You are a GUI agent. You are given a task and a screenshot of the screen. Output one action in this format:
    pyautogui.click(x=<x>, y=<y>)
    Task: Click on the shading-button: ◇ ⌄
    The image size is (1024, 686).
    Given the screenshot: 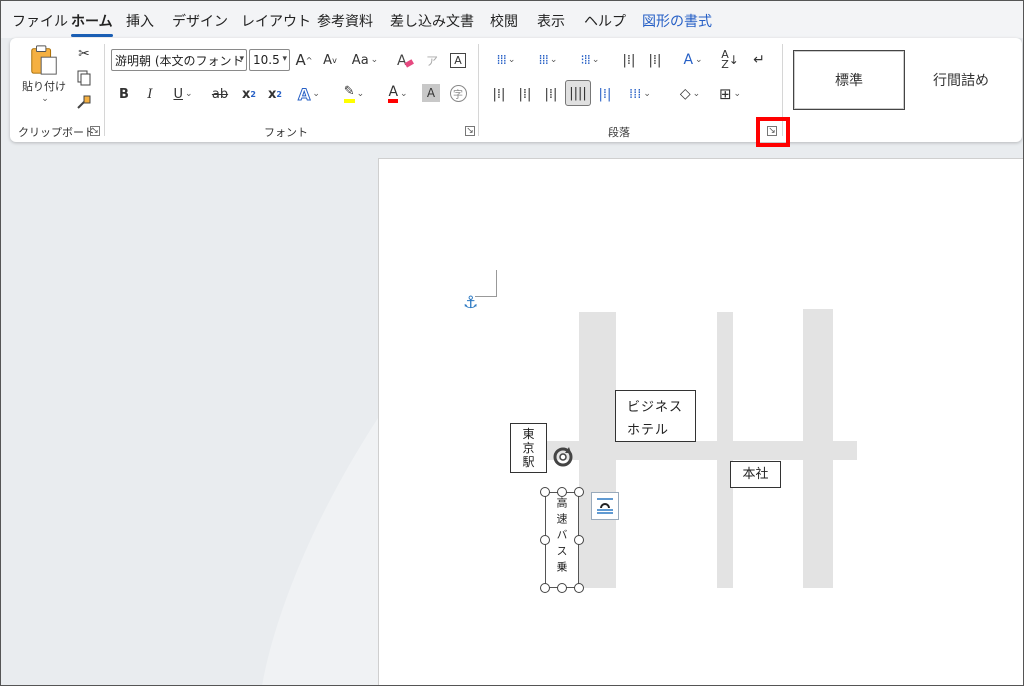 What is the action you would take?
    pyautogui.click(x=690, y=94)
    